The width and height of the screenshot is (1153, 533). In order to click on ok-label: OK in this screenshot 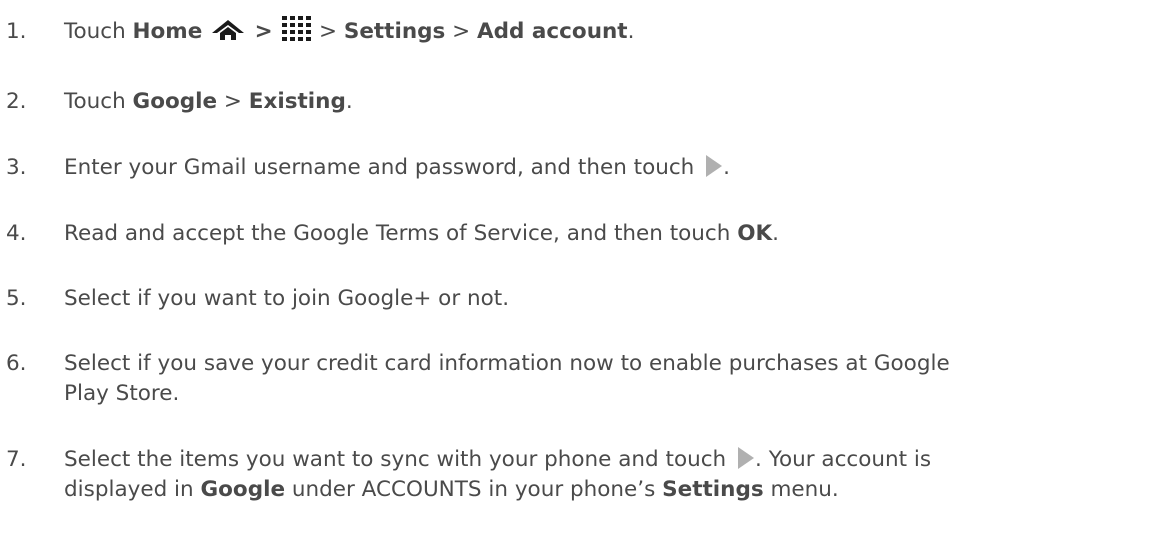, I will do `click(755, 233)`.